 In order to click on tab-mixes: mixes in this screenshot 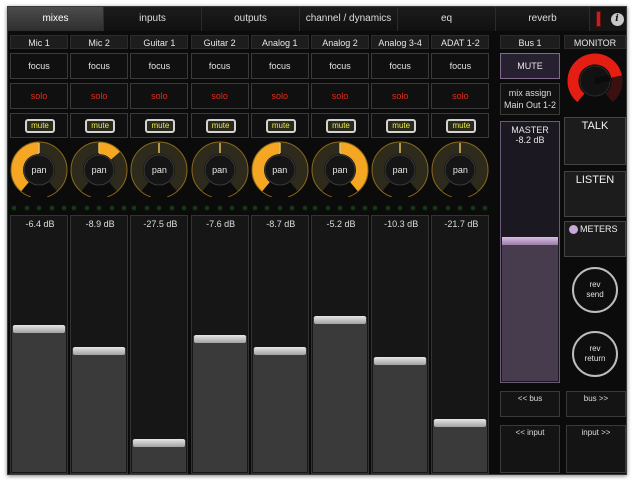, I will do `click(56, 19)`.